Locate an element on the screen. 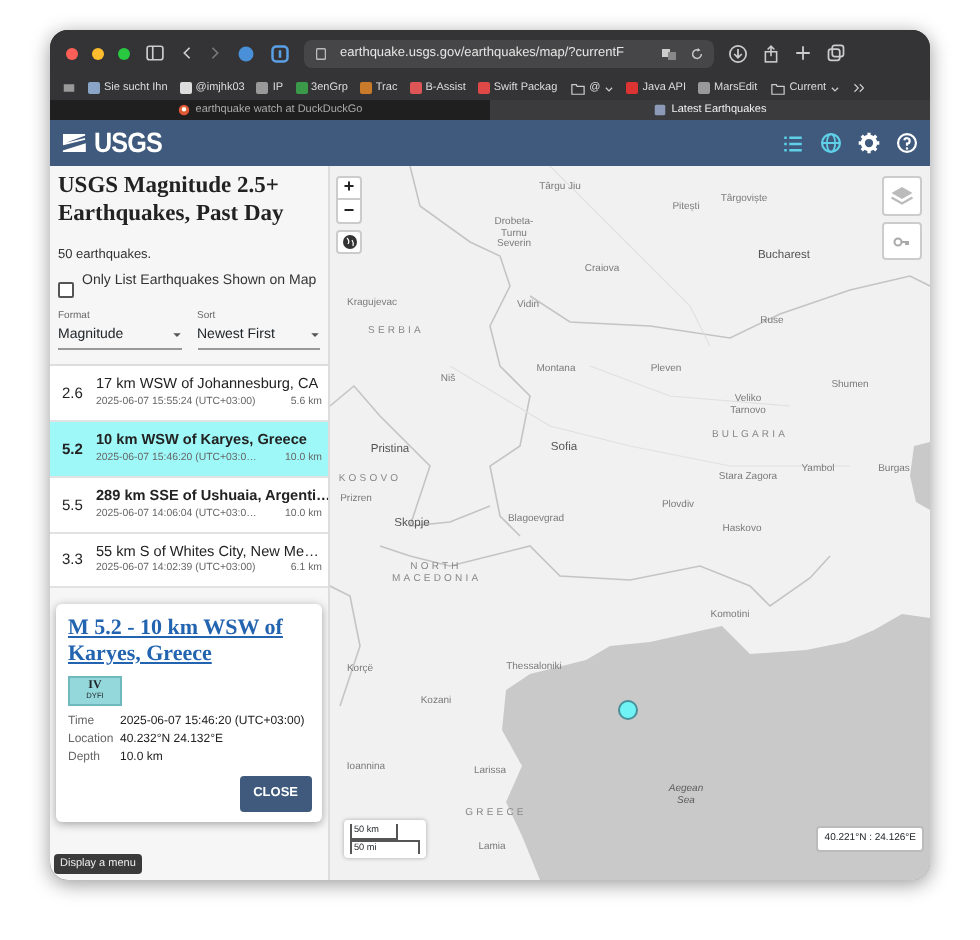 The width and height of the screenshot is (980, 940). duck-icon is located at coordinates (183, 110).